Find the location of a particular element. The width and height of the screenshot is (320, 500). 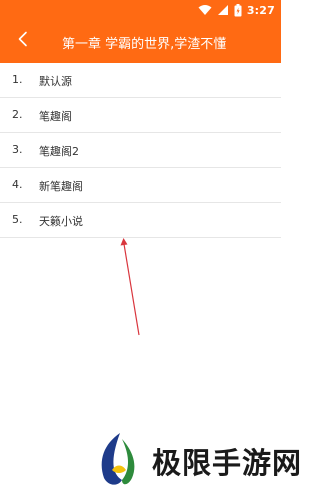

status-bar: 3:27 is located at coordinates (140, 10).